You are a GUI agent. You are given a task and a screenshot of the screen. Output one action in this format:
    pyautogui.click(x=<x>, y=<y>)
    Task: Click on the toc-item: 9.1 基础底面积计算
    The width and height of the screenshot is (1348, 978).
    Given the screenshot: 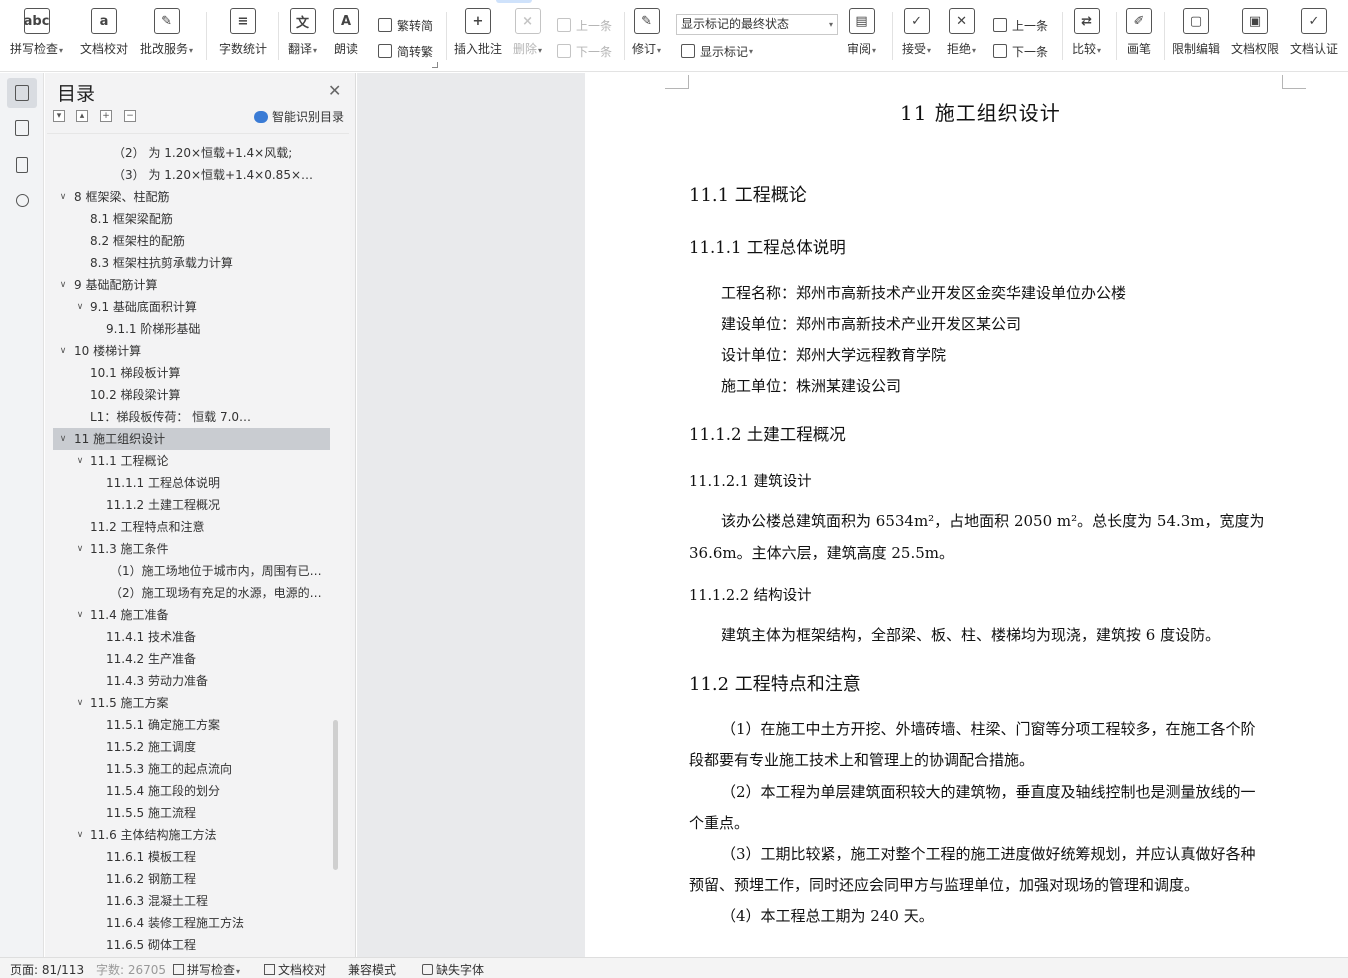 What is the action you would take?
    pyautogui.click(x=205, y=307)
    